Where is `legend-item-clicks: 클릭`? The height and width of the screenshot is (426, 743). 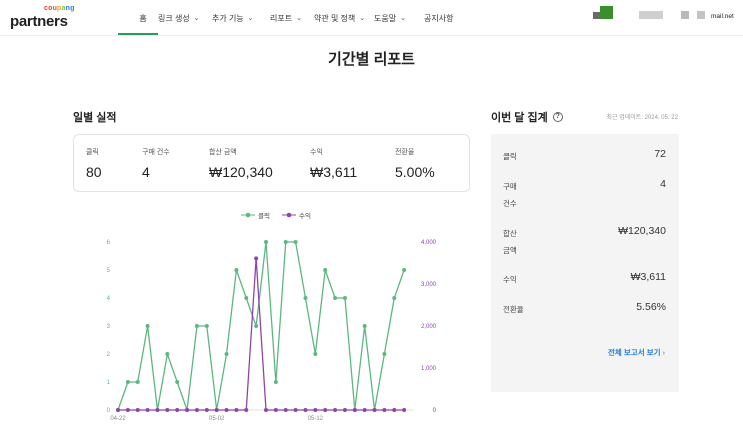 legend-item-clicks: 클릭 is located at coordinates (255, 215).